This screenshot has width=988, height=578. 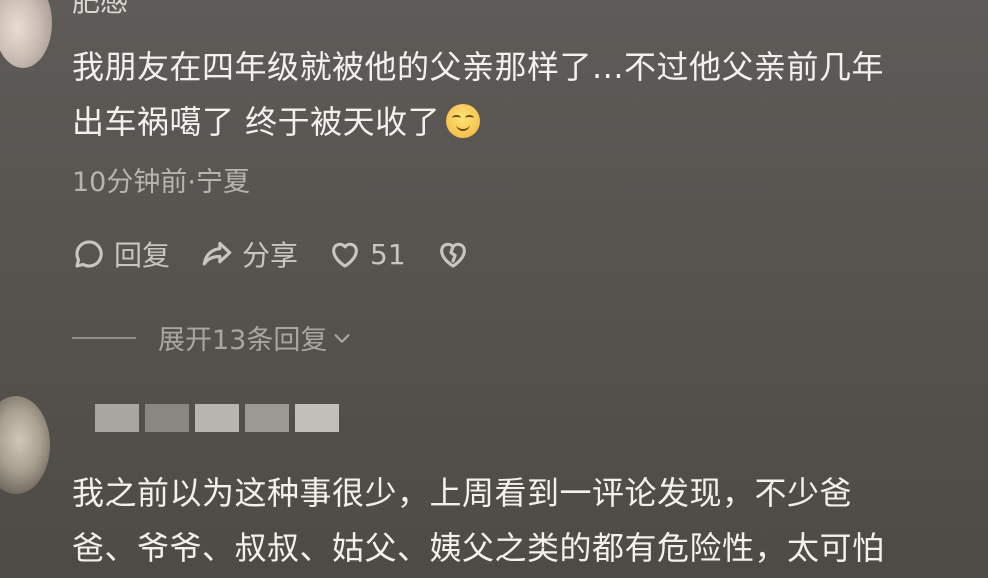 I want to click on comment-username: 肥感, so click(x=100, y=10).